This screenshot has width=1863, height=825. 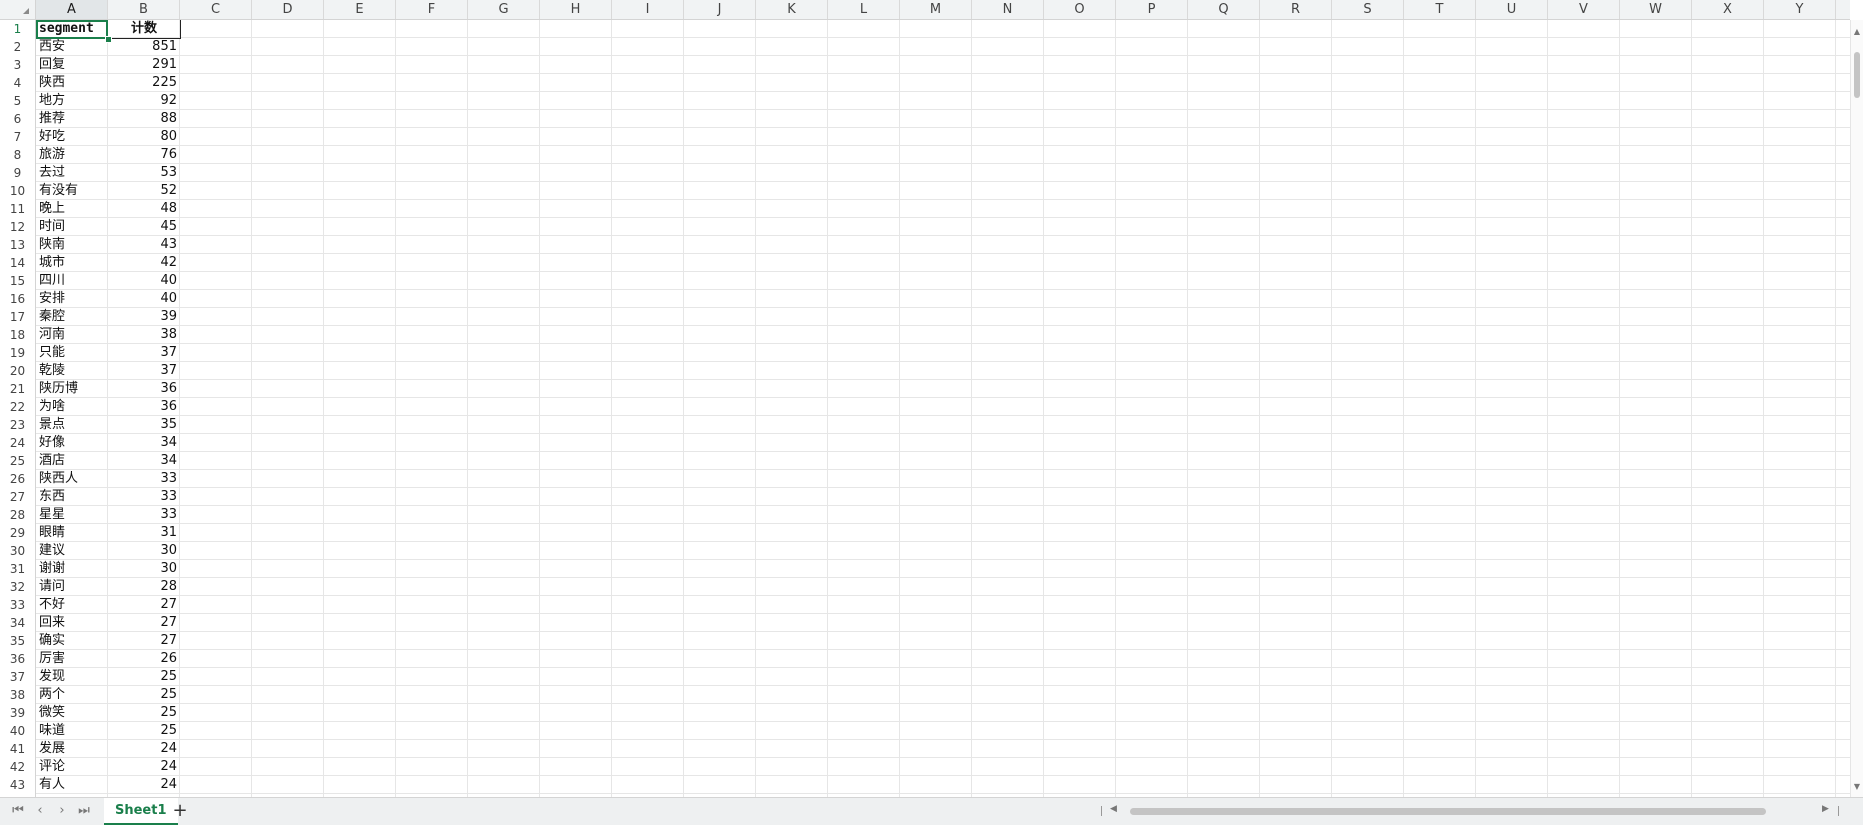 What do you see at coordinates (144, 659) in the screenshot?
I see `table-cell-count: 26` at bounding box center [144, 659].